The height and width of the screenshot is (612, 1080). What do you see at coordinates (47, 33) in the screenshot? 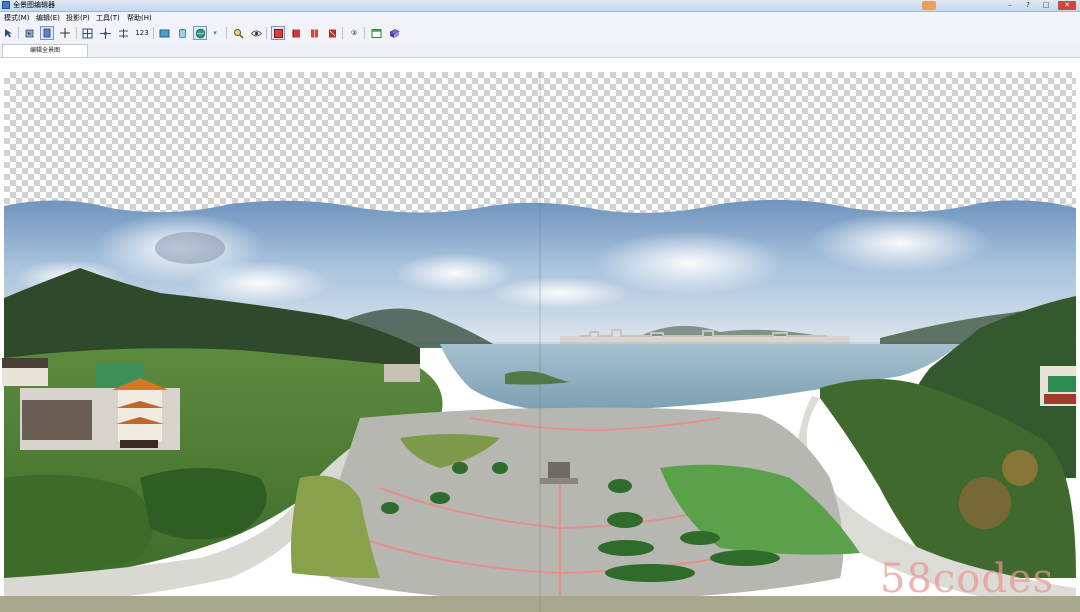
I see `hand-pan-icon` at bounding box center [47, 33].